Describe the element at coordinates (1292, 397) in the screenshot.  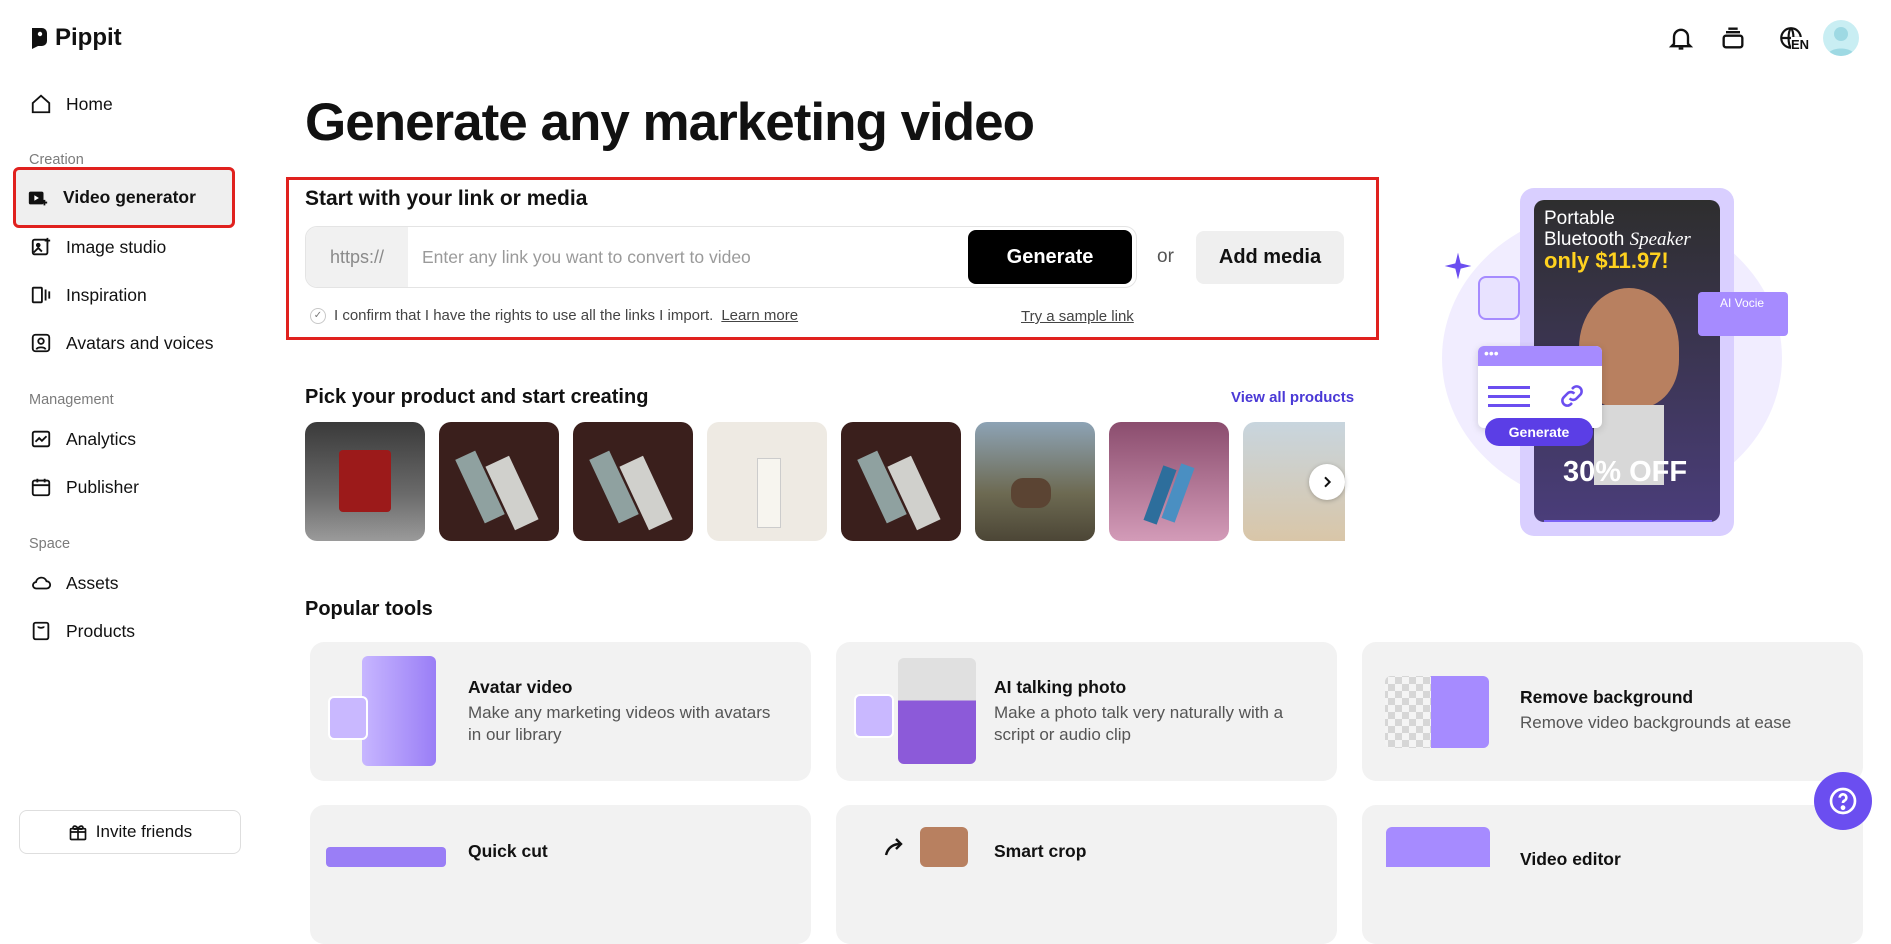
I see `view-all-products-link: View all products` at that location.